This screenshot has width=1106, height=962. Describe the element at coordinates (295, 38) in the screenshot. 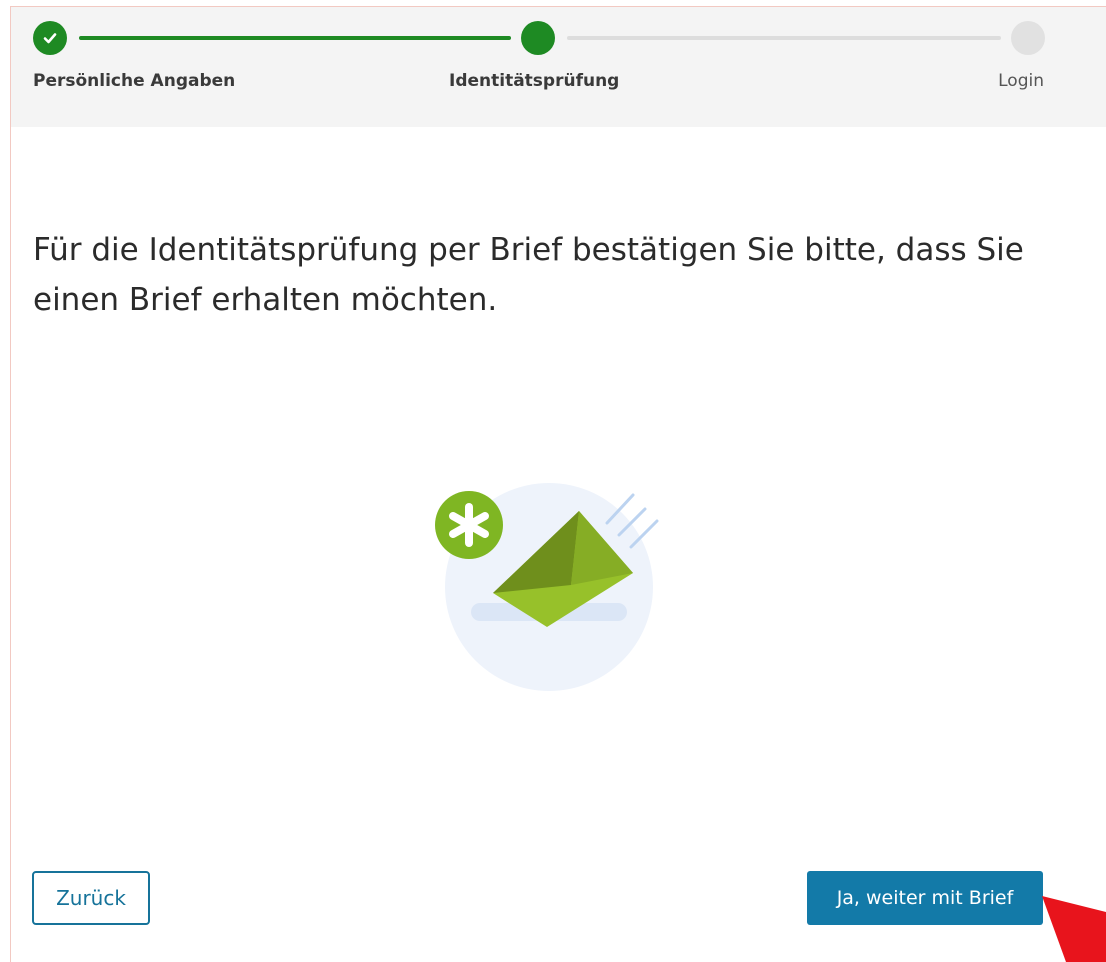

I see `stepper-line-completed` at that location.